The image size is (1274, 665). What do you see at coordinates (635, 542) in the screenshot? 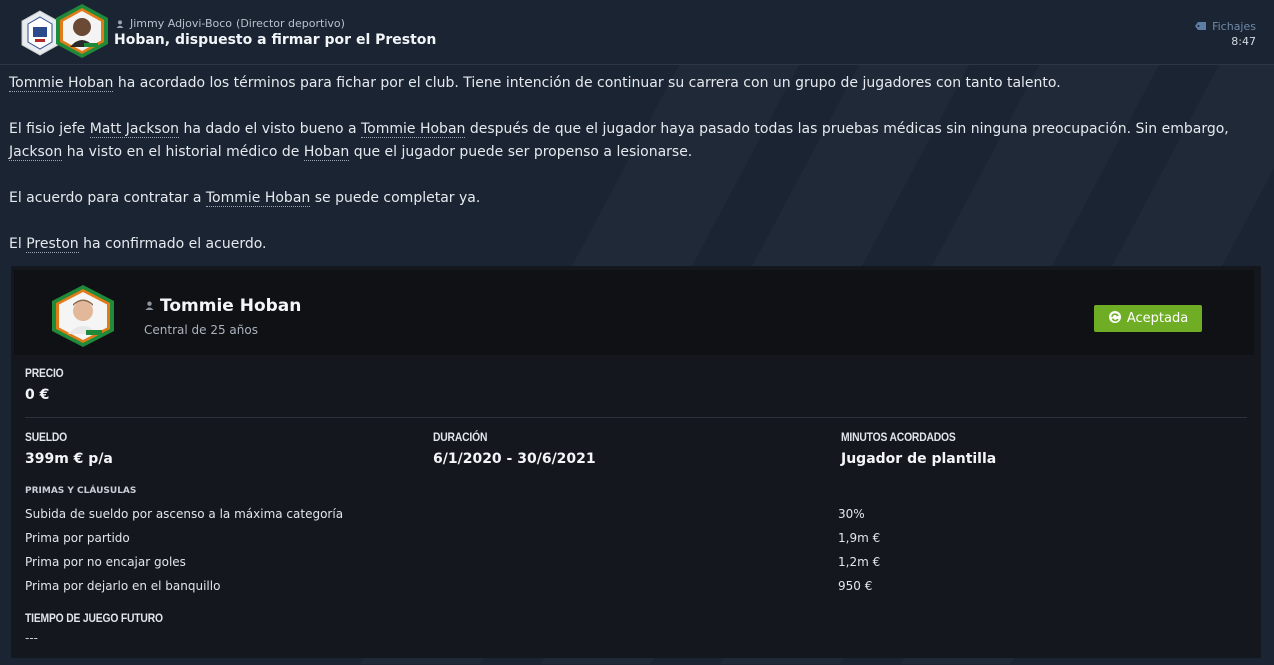
I see `bonus-row: Prima por partido 1,9m €` at bounding box center [635, 542].